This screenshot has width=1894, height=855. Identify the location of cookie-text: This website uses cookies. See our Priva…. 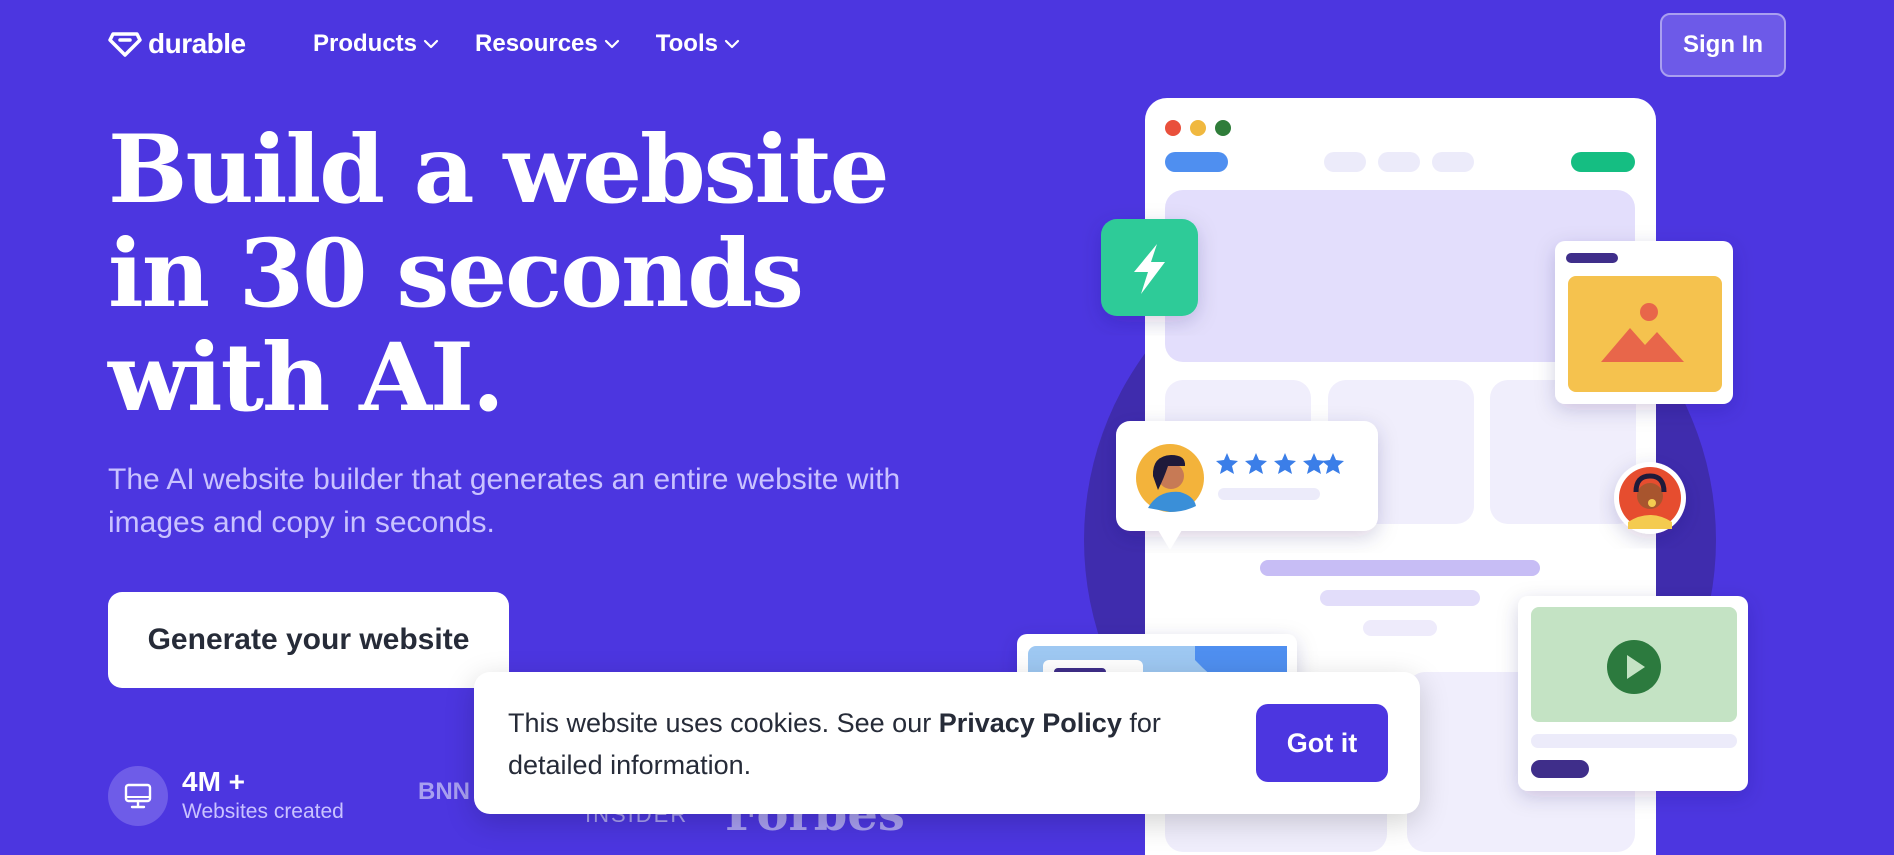
(868, 744).